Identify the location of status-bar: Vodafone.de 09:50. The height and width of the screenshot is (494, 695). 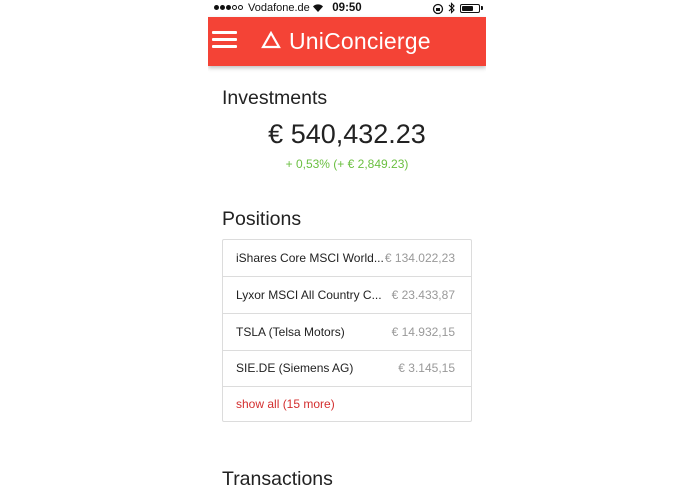
(347, 8).